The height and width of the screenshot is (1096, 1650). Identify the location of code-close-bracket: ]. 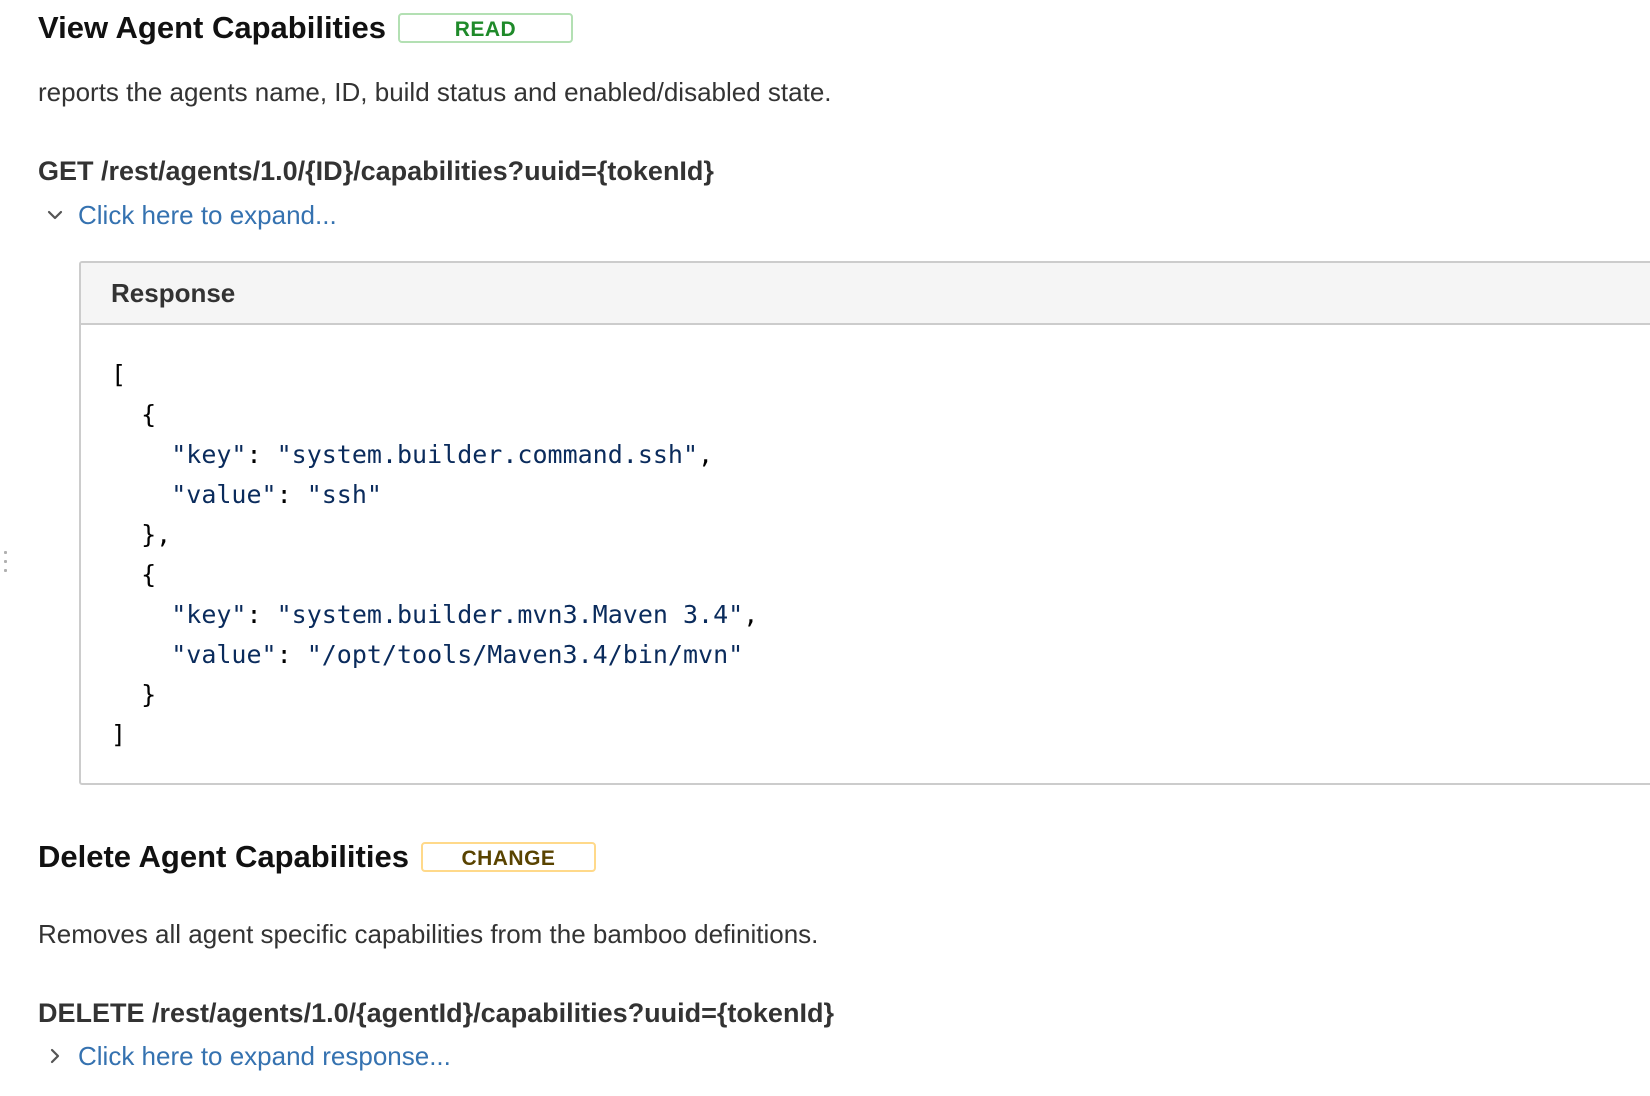
(119, 734).